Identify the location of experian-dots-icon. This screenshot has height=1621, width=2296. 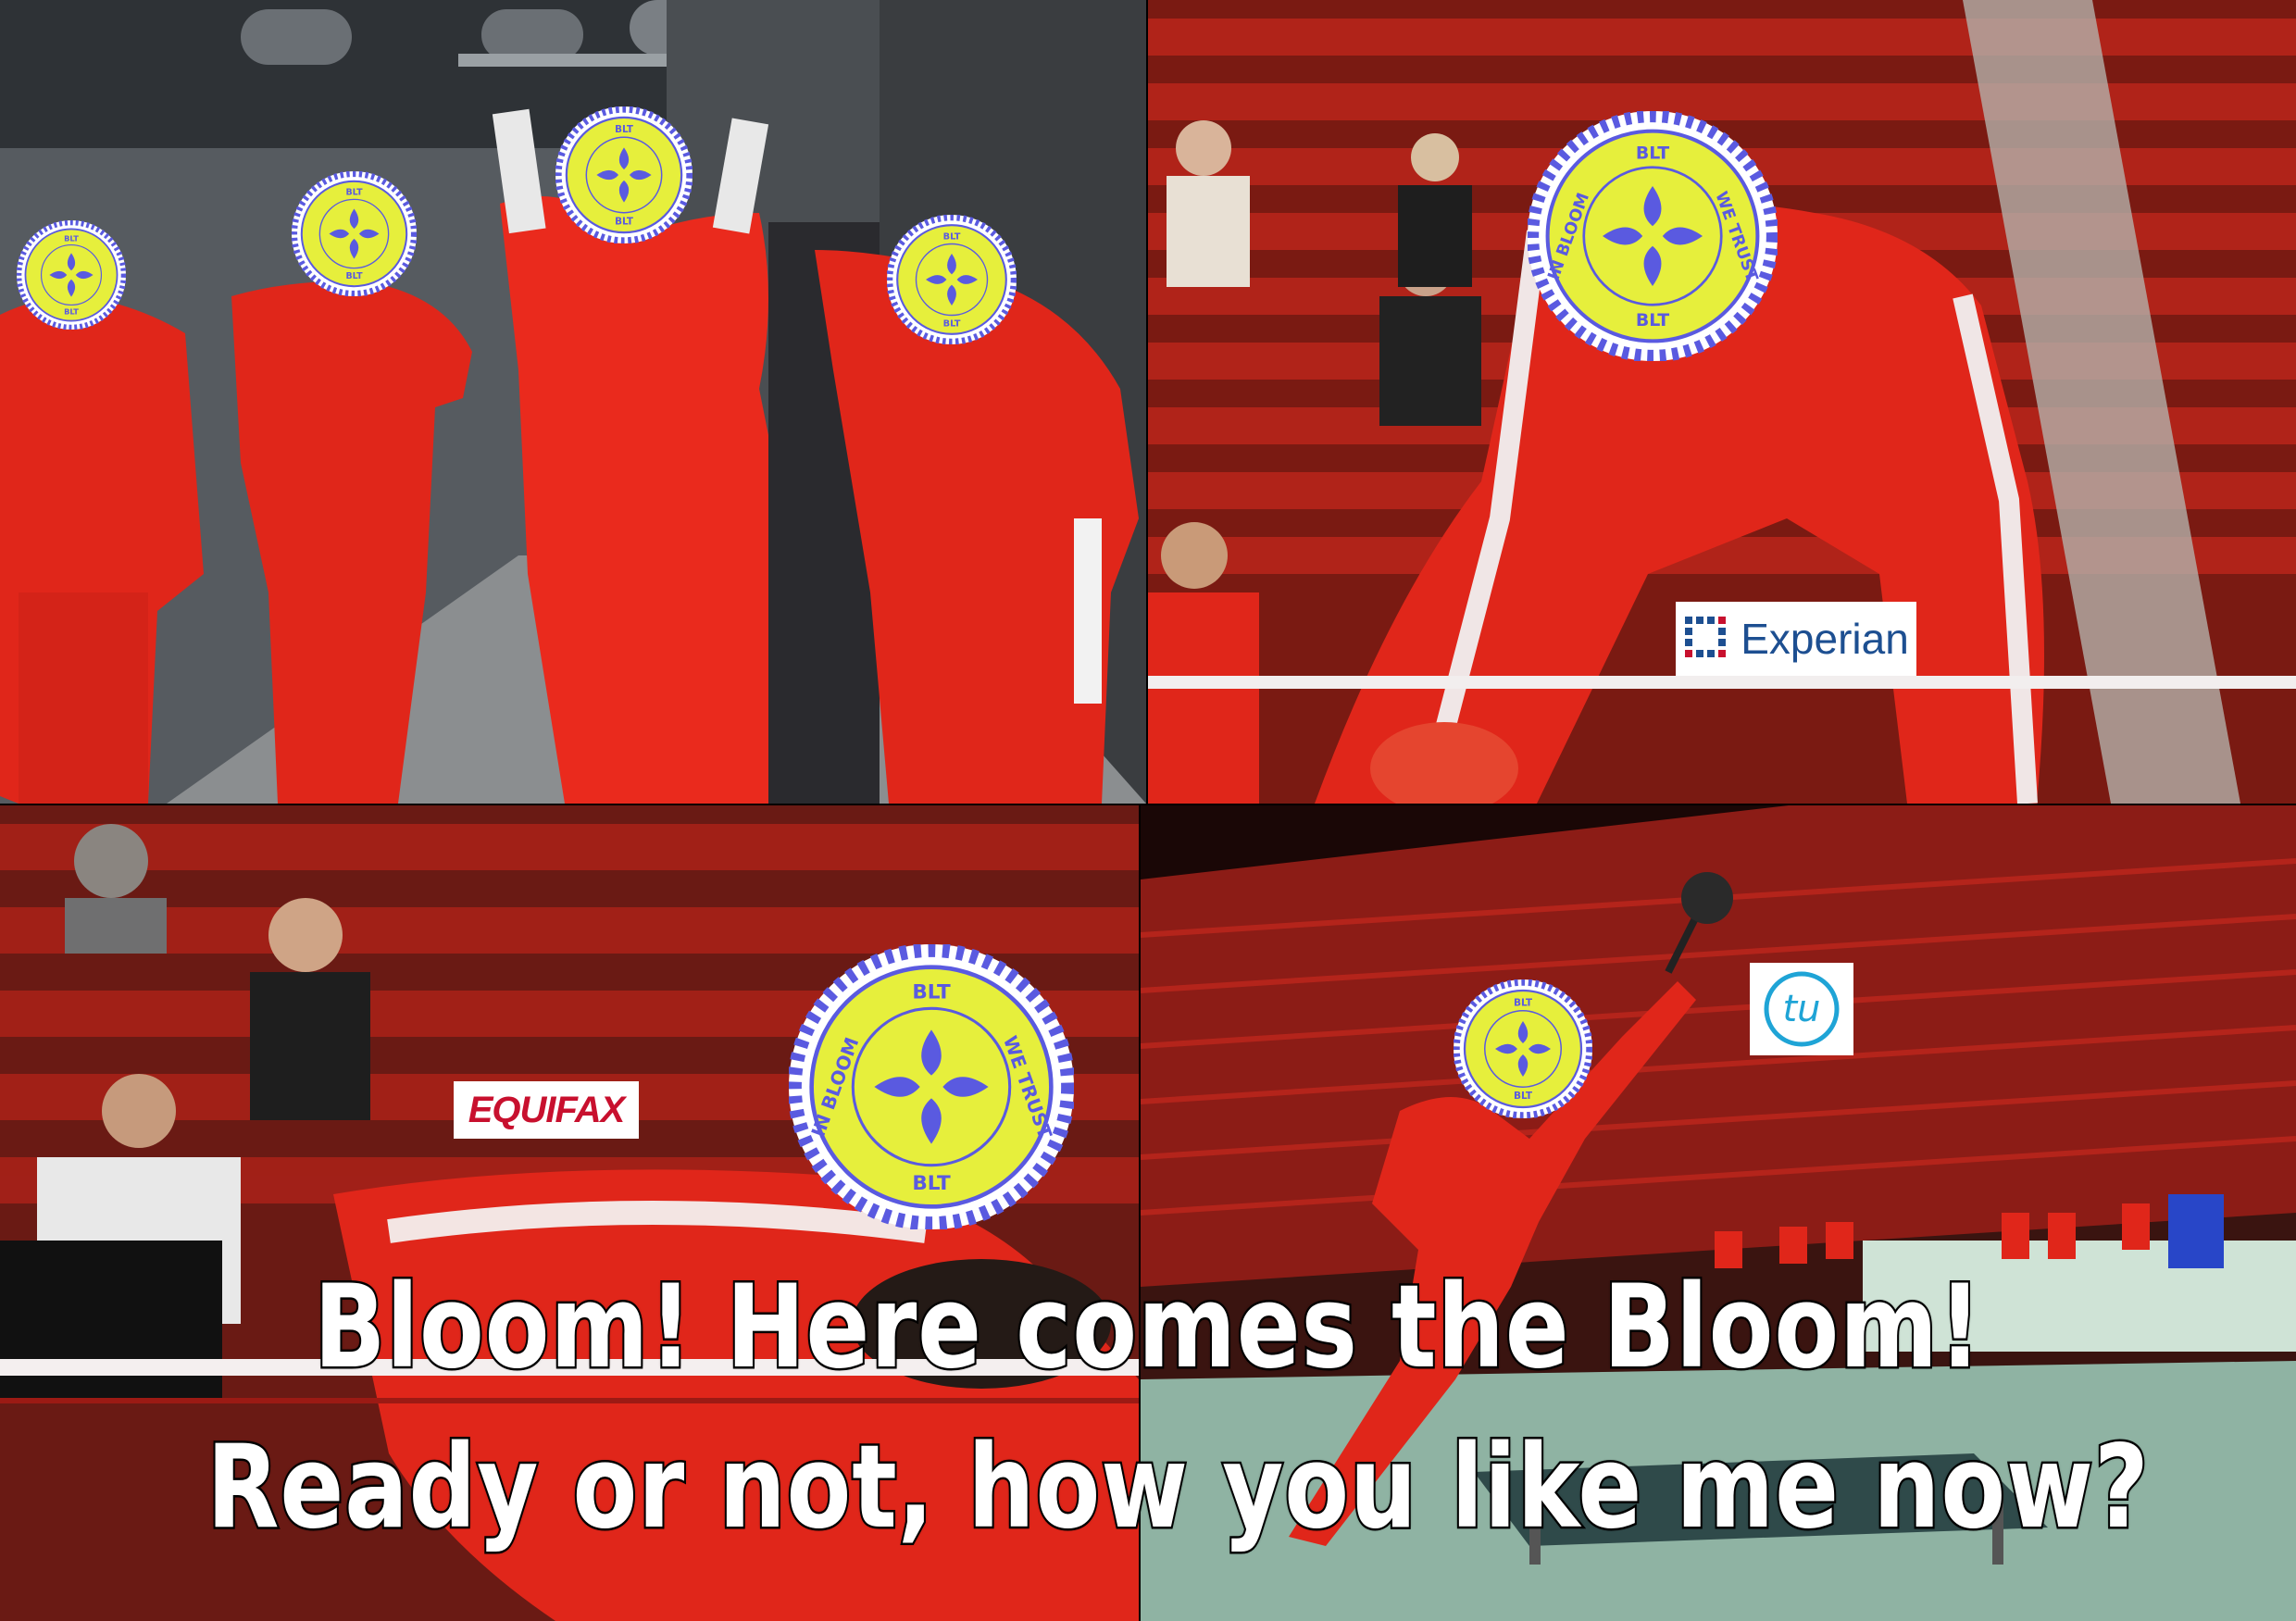
(1706, 637).